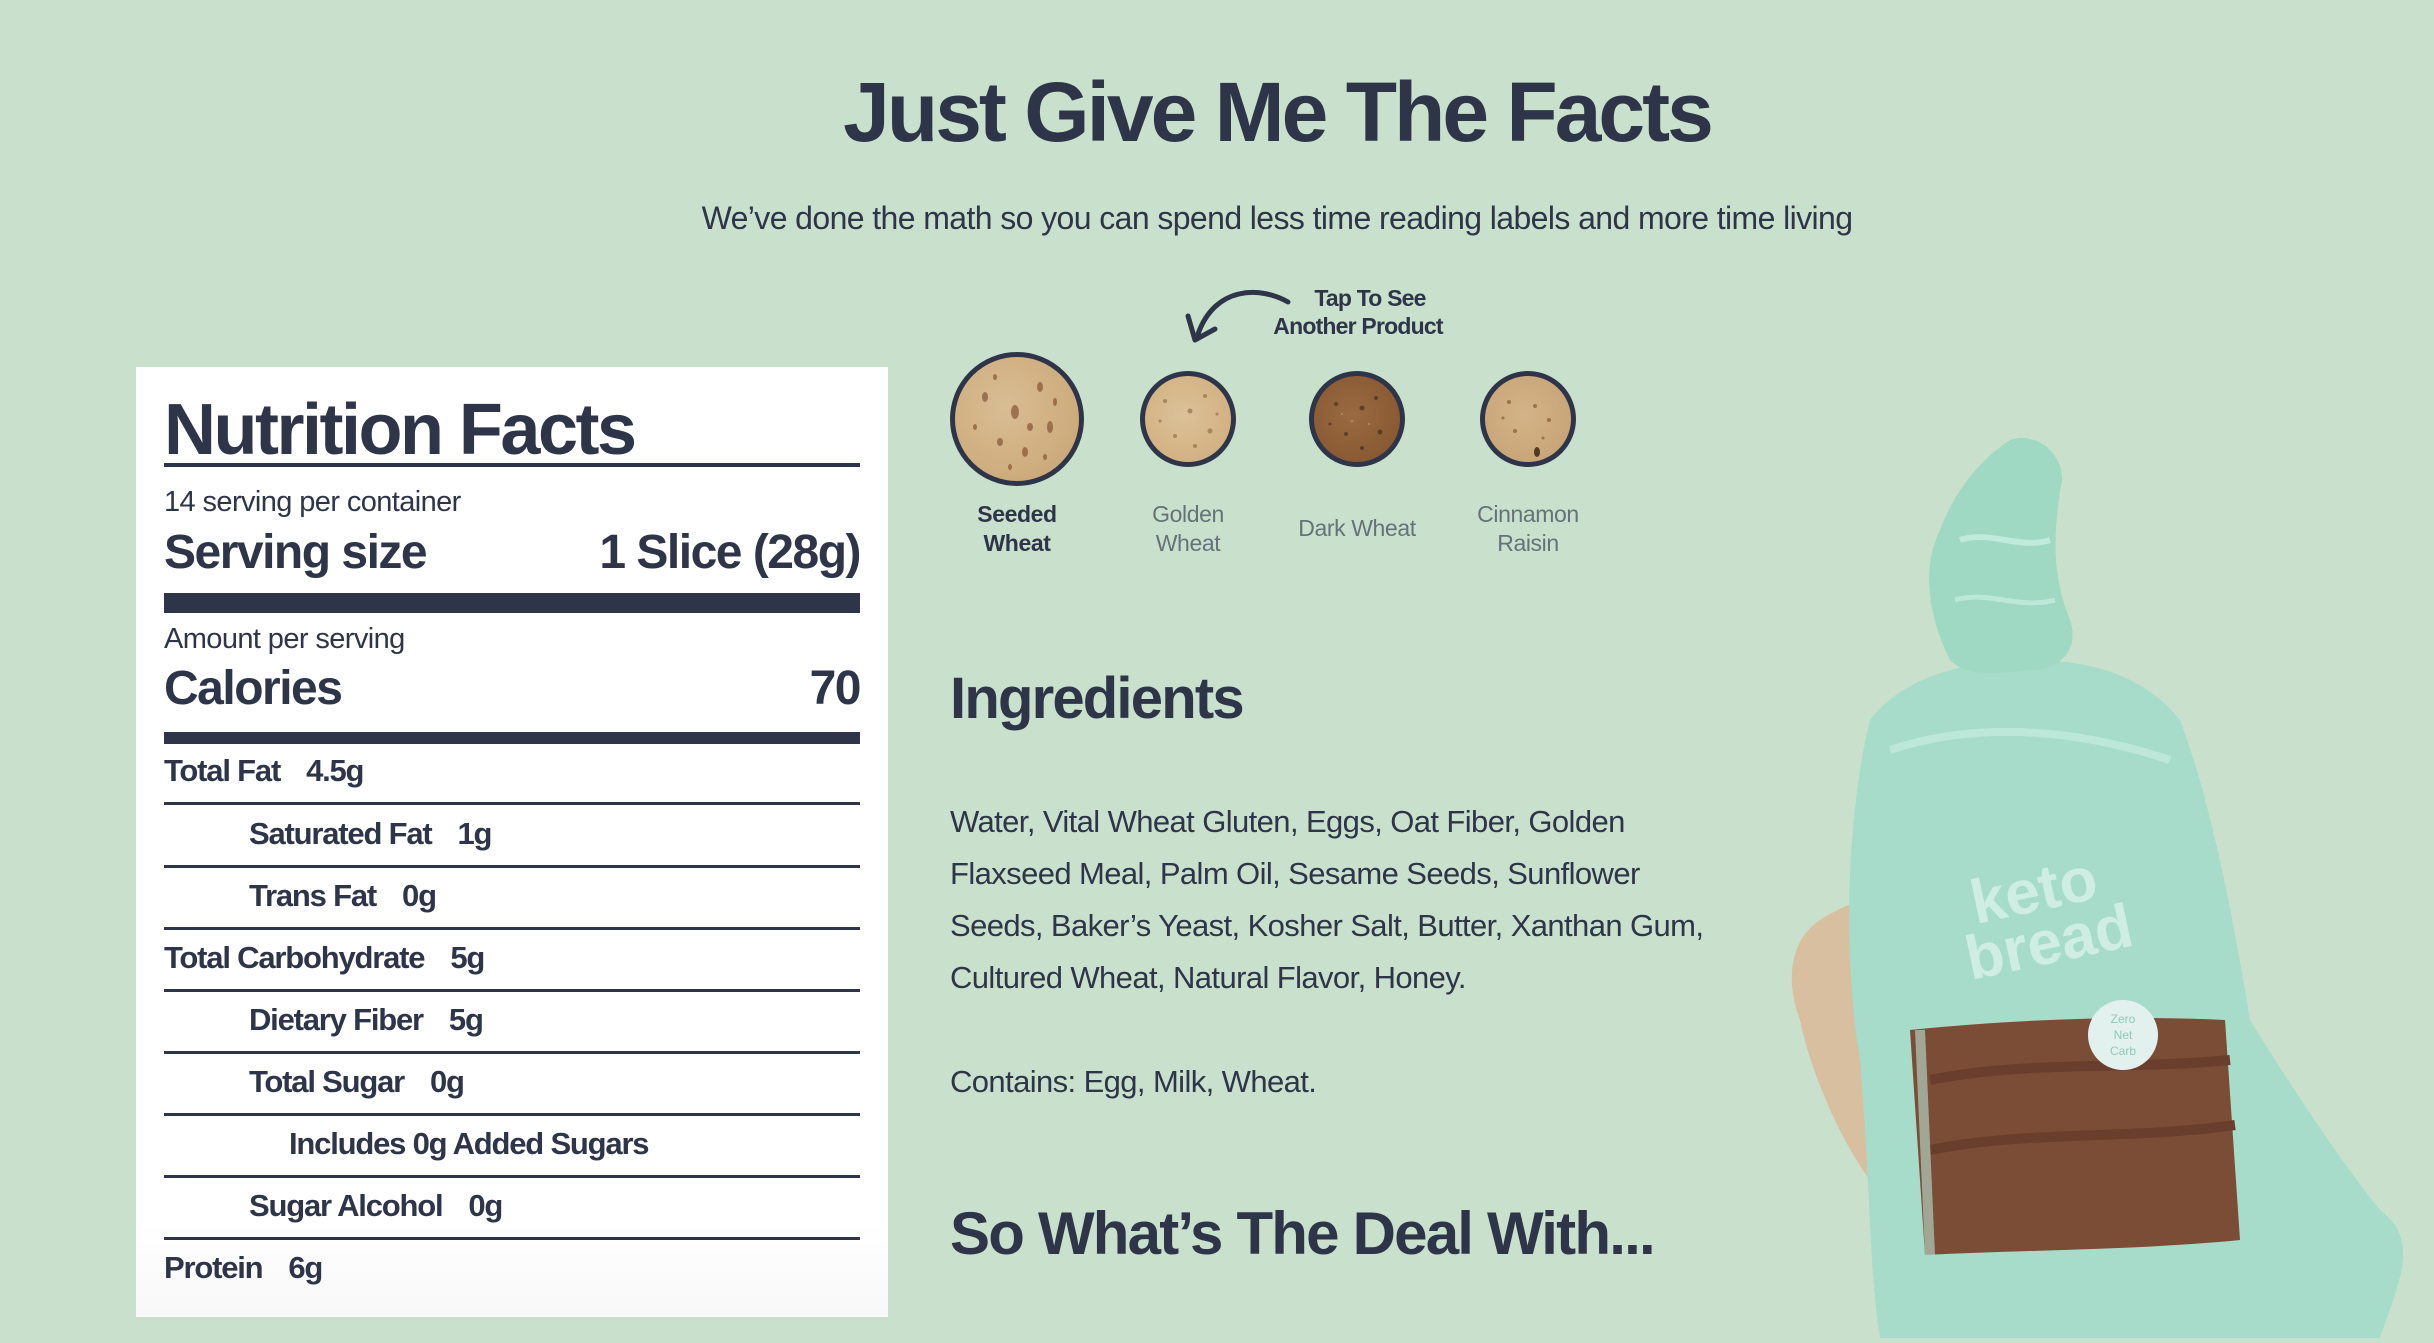  I want to click on page-title: Just Give Me The Facts, so click(1278, 112).